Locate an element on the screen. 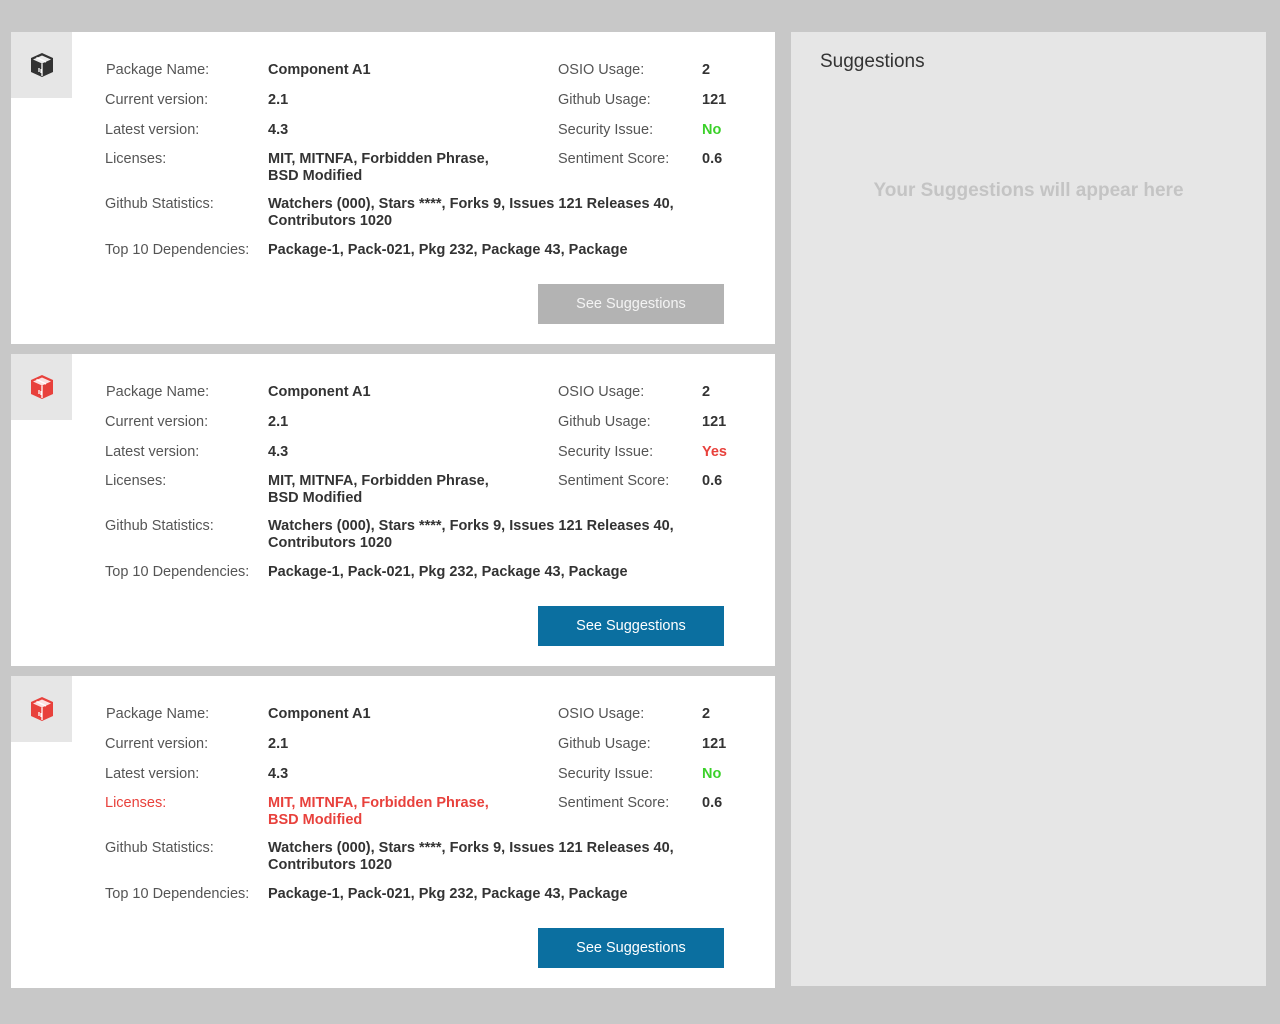  suggestions-empty-message: Your Suggestions will appear here is located at coordinates (1028, 190).